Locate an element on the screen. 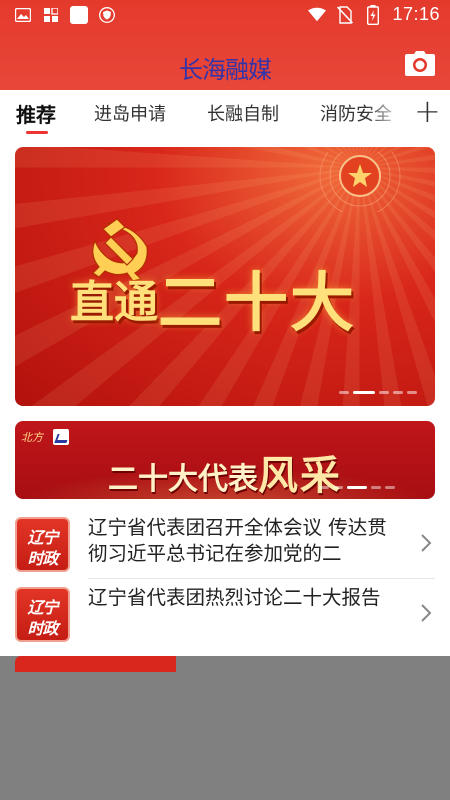 Image resolution: width=450 pixels, height=800 pixels. wifi-icon is located at coordinates (317, 15).